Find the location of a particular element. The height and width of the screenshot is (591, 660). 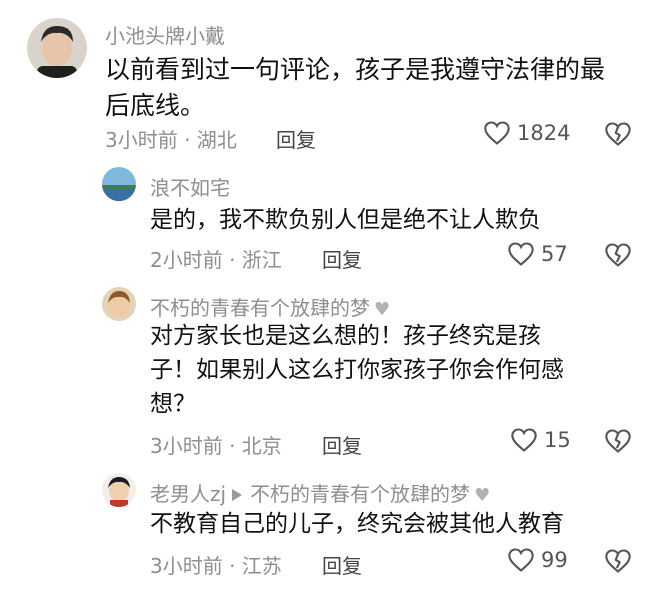

reply-text: 是的，我不欺负别人但是绝不让人欺负 is located at coordinates (345, 220).